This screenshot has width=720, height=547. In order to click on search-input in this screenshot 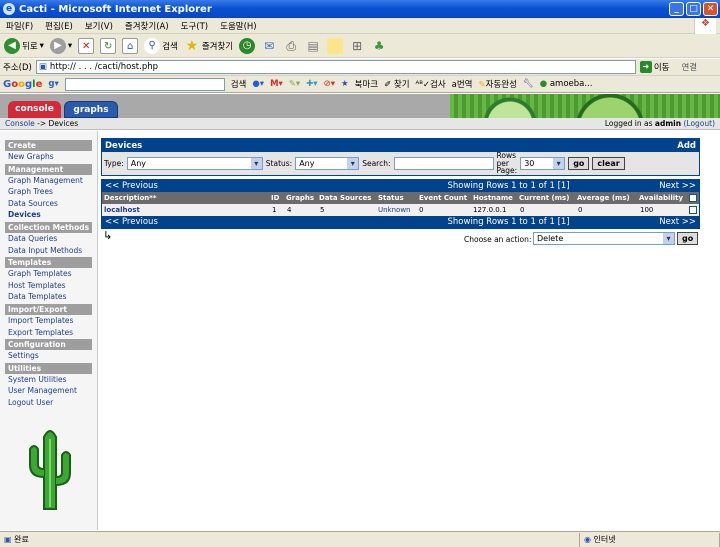, I will do `click(443, 163)`.